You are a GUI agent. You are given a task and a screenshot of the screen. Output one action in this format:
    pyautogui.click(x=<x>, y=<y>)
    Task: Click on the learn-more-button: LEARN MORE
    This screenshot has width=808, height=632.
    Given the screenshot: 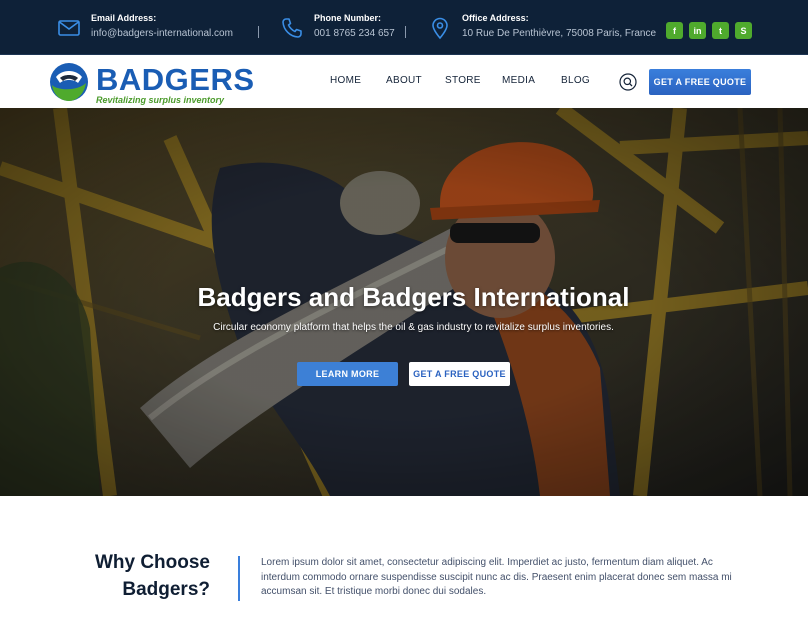 What is the action you would take?
    pyautogui.click(x=347, y=374)
    